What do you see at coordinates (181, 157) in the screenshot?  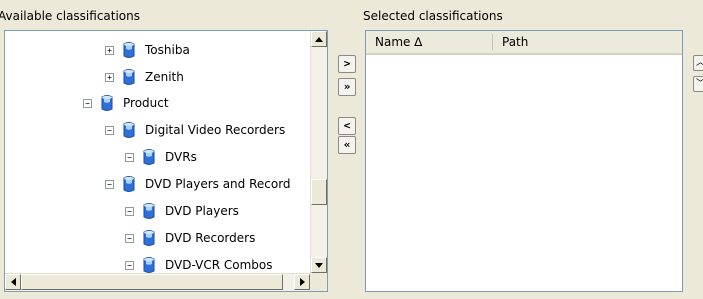 I see `tree-item-label: DVRs` at bounding box center [181, 157].